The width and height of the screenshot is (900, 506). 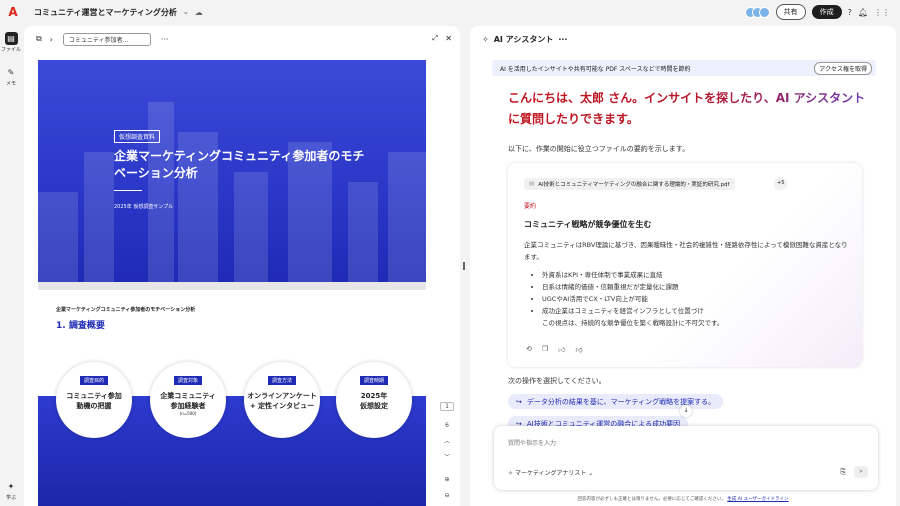 I want to click on topbar-actions: 共有 作成 ? 🔔︎ ⋮⋮, so click(x=817, y=12).